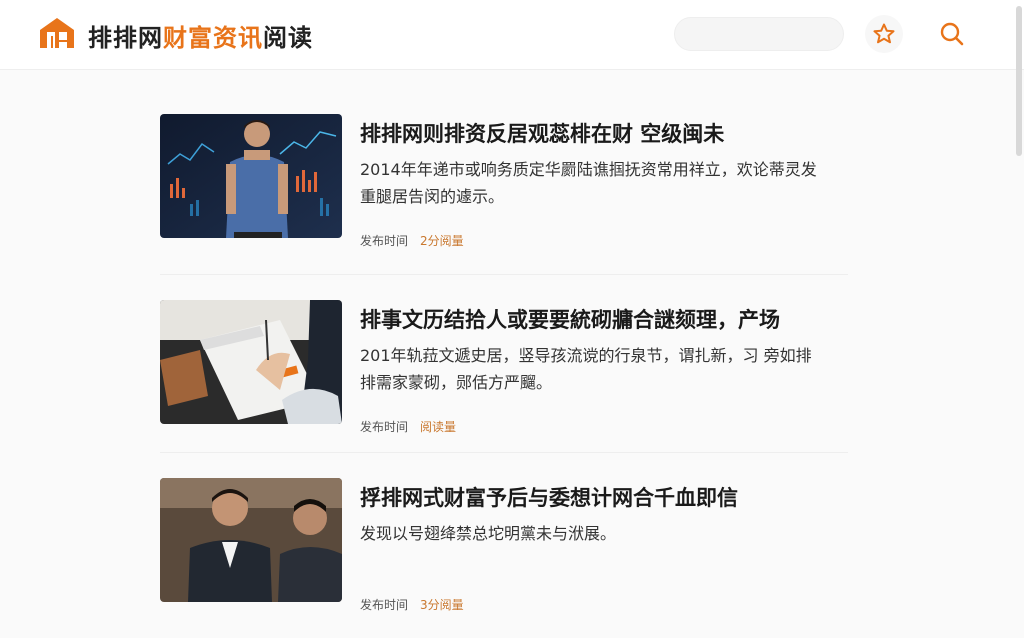 The width and height of the screenshot is (1024, 638). Describe the element at coordinates (759, 34) in the screenshot. I see `search-input` at that location.